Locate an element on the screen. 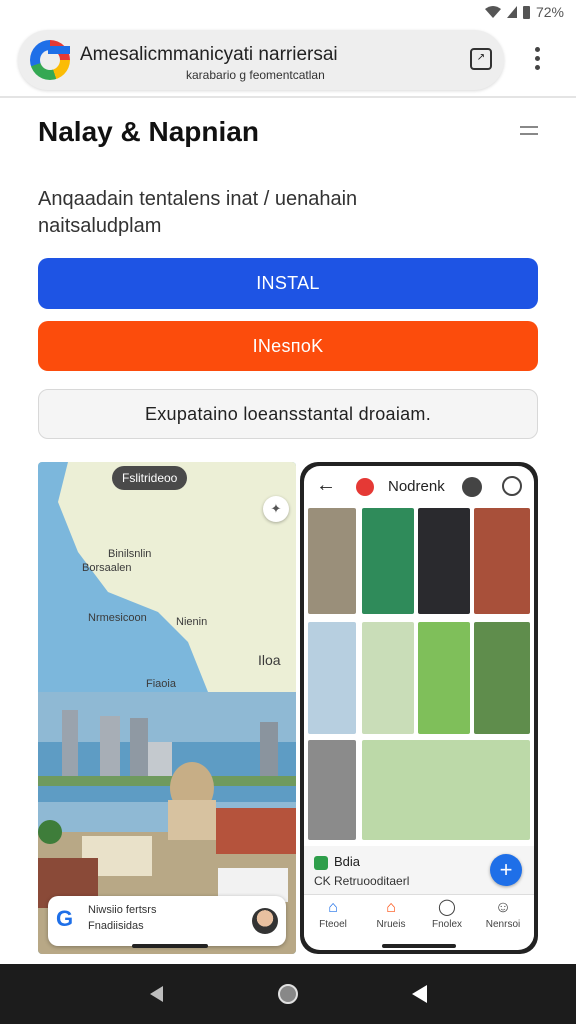 The image size is (576, 1024). phone-bottom-nav: ⌂ Fteoel ⌂ Nrueis ◯ Fnolex ☺ Nenrsoi is located at coordinates (419, 918).